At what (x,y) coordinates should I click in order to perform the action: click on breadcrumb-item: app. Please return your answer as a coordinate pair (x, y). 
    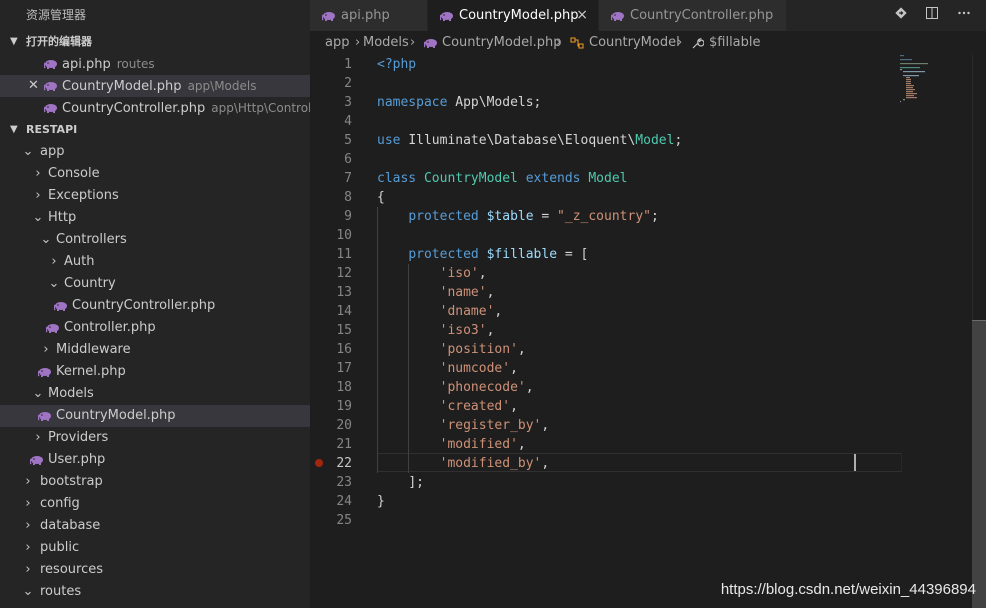
    Looking at the image, I should click on (337, 43).